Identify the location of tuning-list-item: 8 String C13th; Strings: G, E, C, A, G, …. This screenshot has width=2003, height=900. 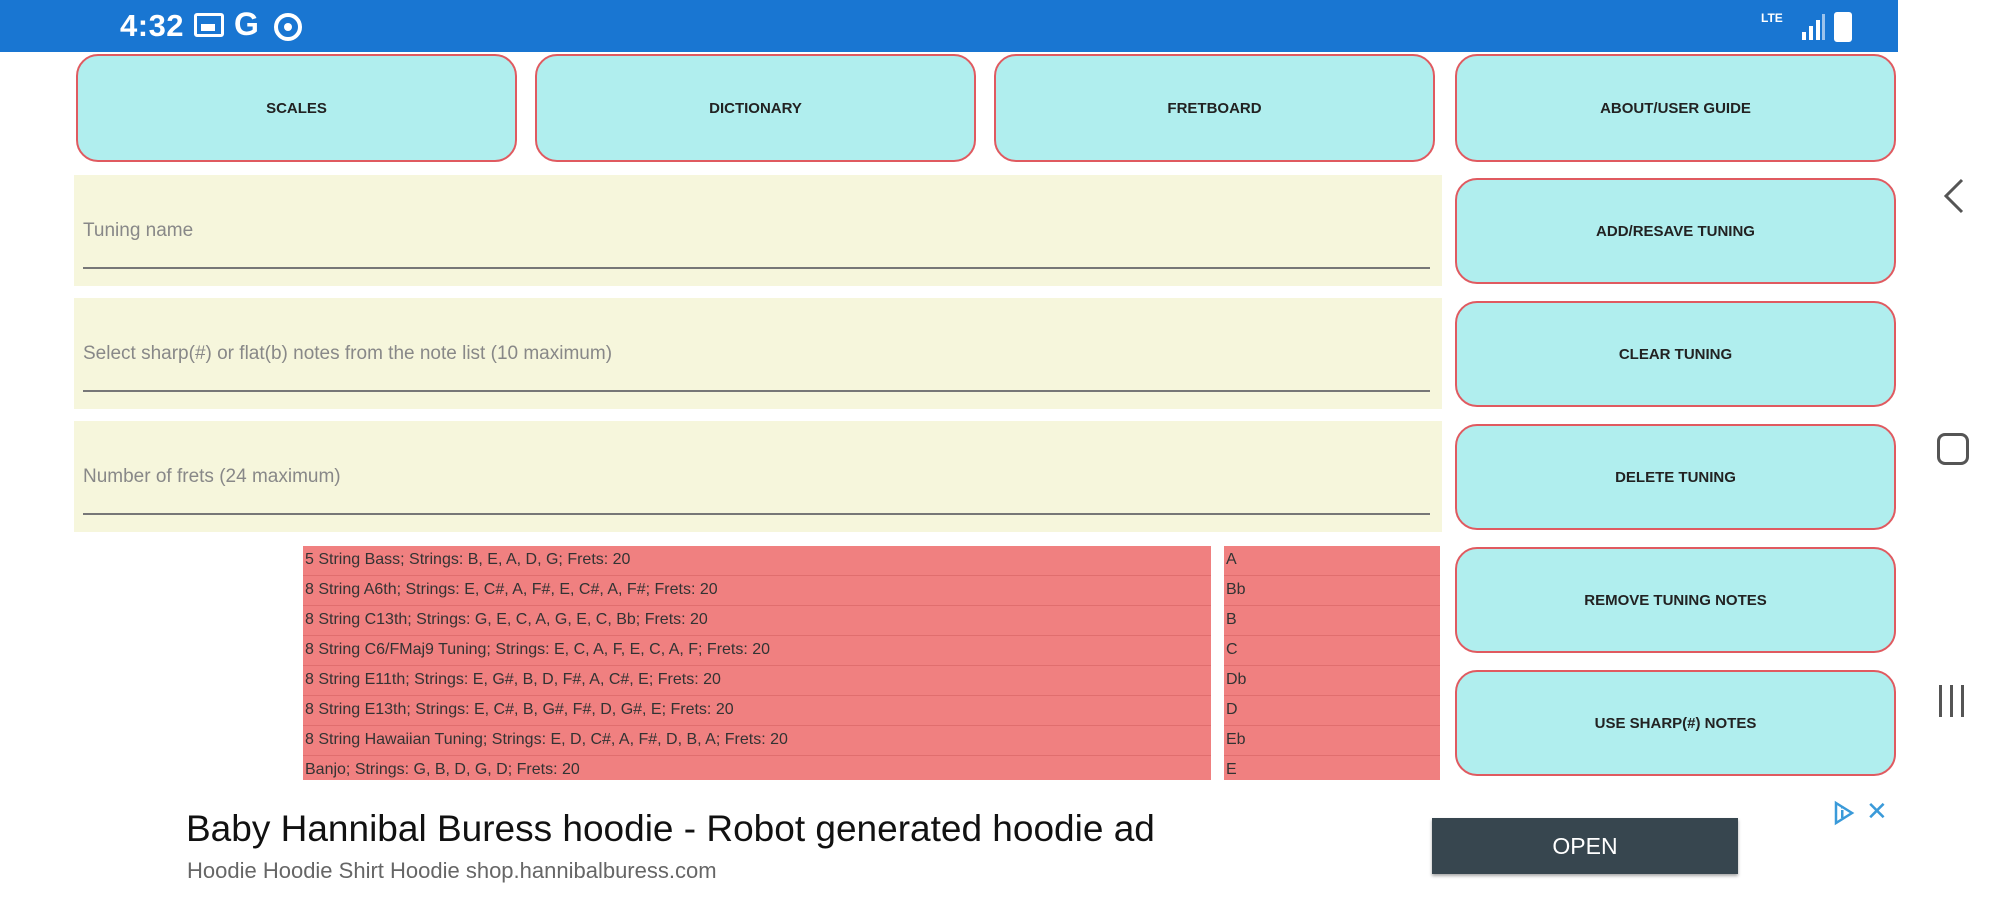
(757, 621).